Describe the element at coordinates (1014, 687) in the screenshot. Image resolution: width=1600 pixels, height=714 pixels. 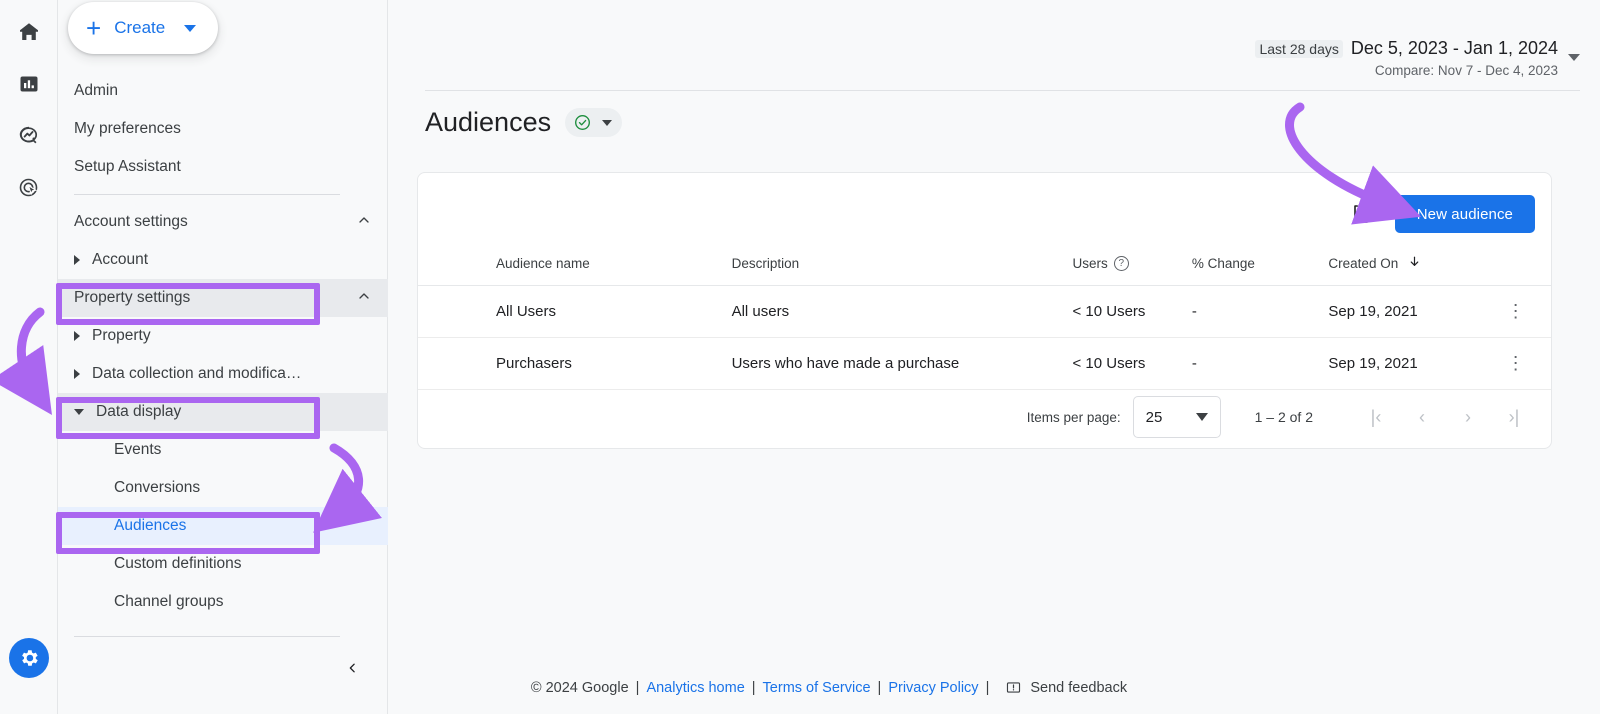
I see `feedback-icon` at that location.